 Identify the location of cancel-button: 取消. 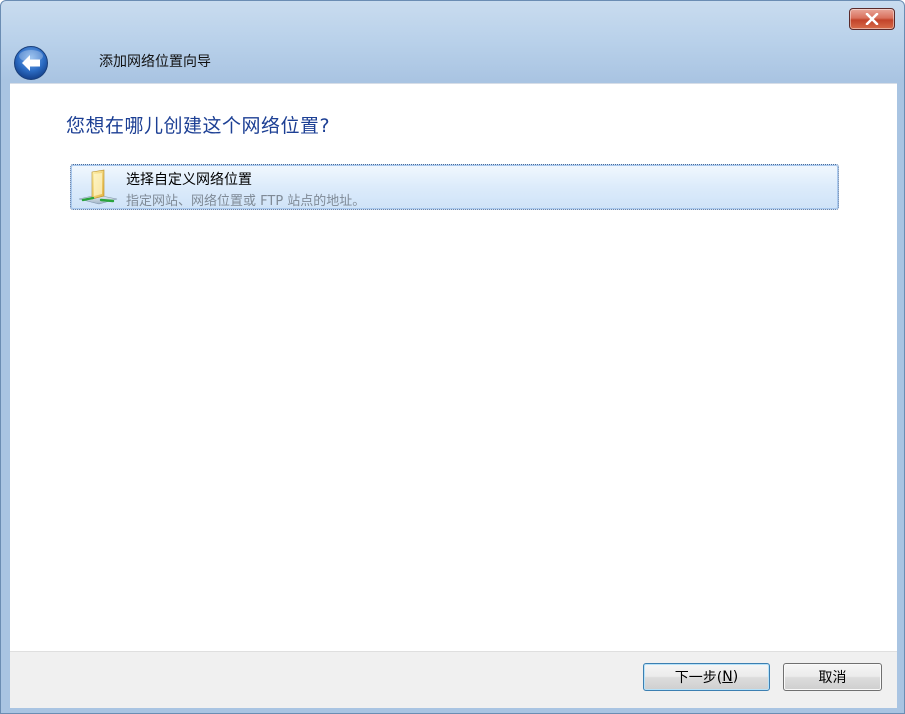
(832, 677).